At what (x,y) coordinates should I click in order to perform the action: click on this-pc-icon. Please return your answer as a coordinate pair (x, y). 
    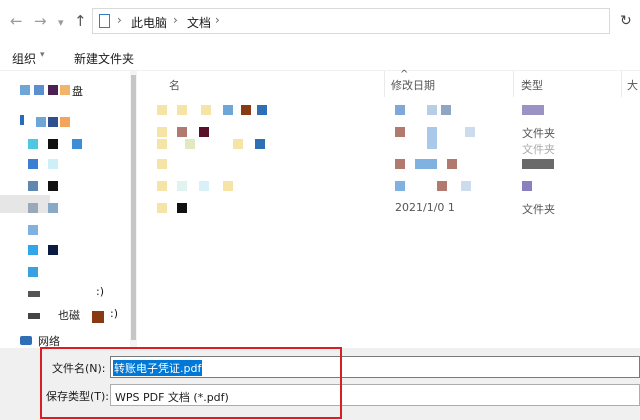
    Looking at the image, I should click on (104, 21).